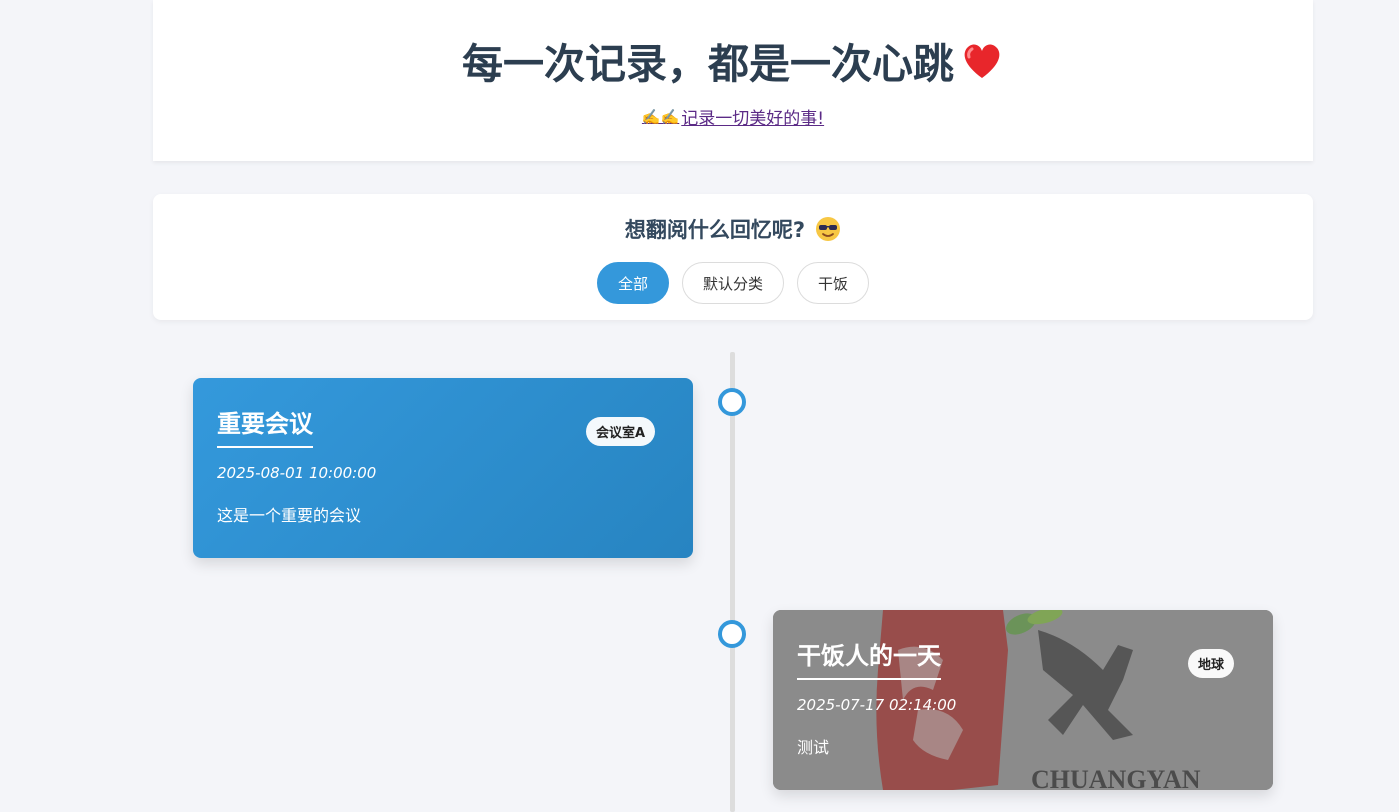  What do you see at coordinates (715, 230) in the screenshot?
I see `filter-title-text: 想翻阅什么回忆呢?` at bounding box center [715, 230].